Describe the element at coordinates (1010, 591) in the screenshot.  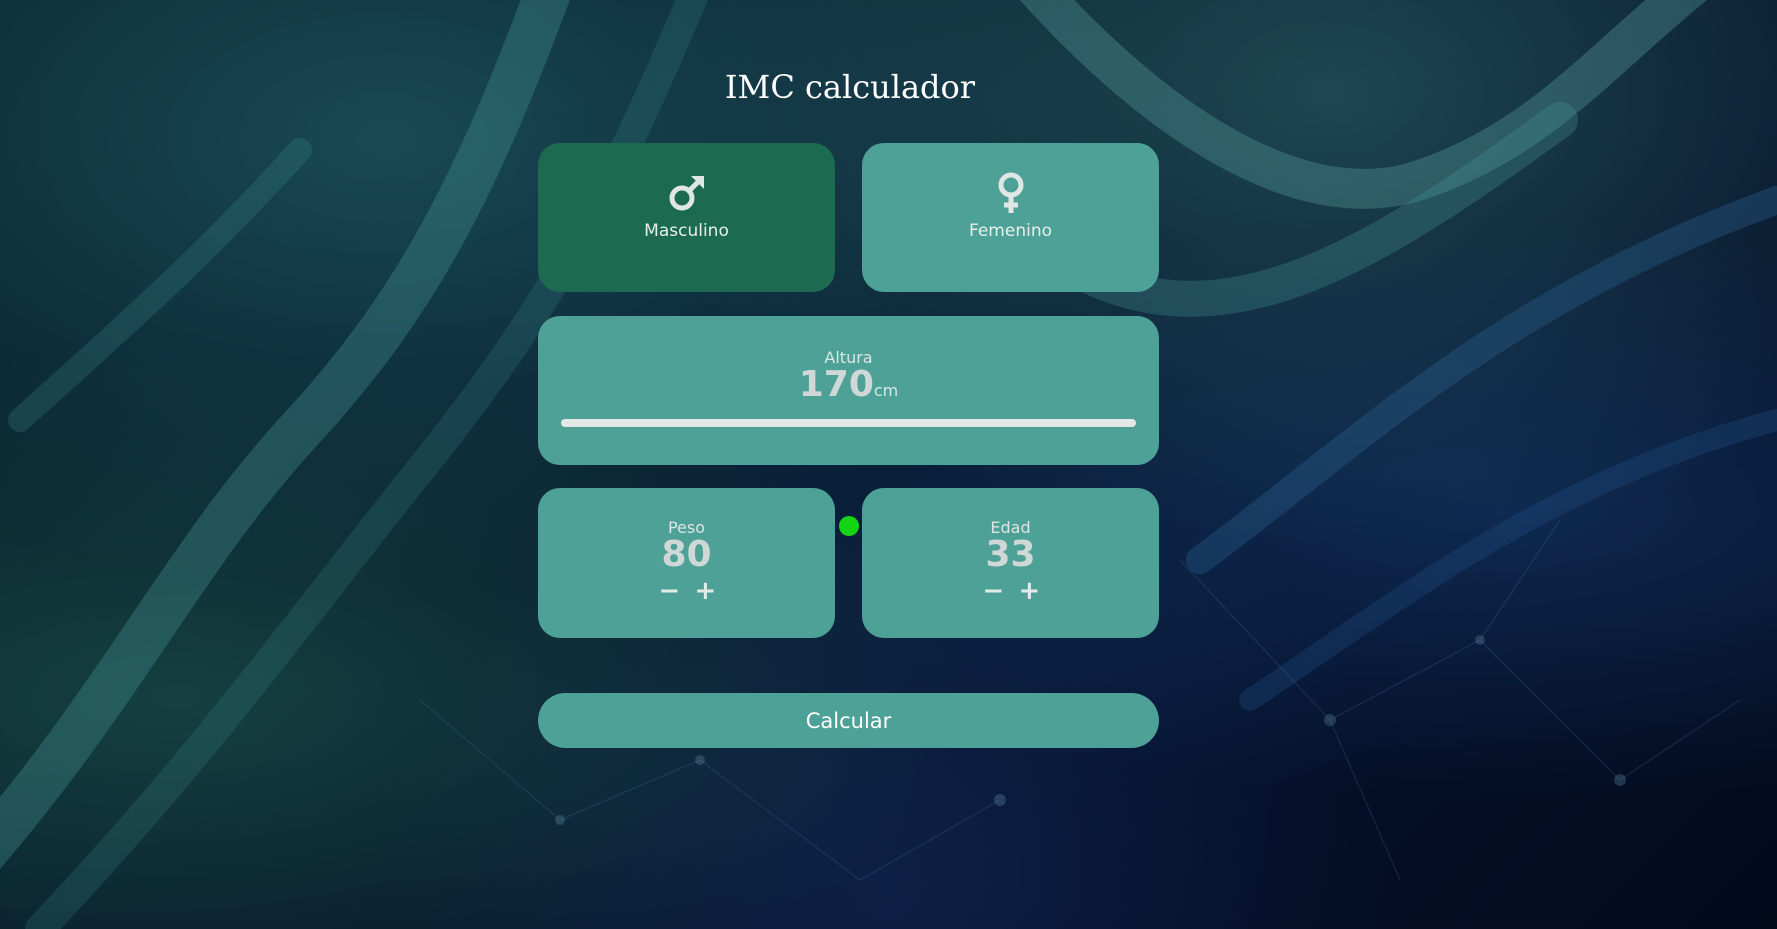
I see `age-stepper: − +` at that location.